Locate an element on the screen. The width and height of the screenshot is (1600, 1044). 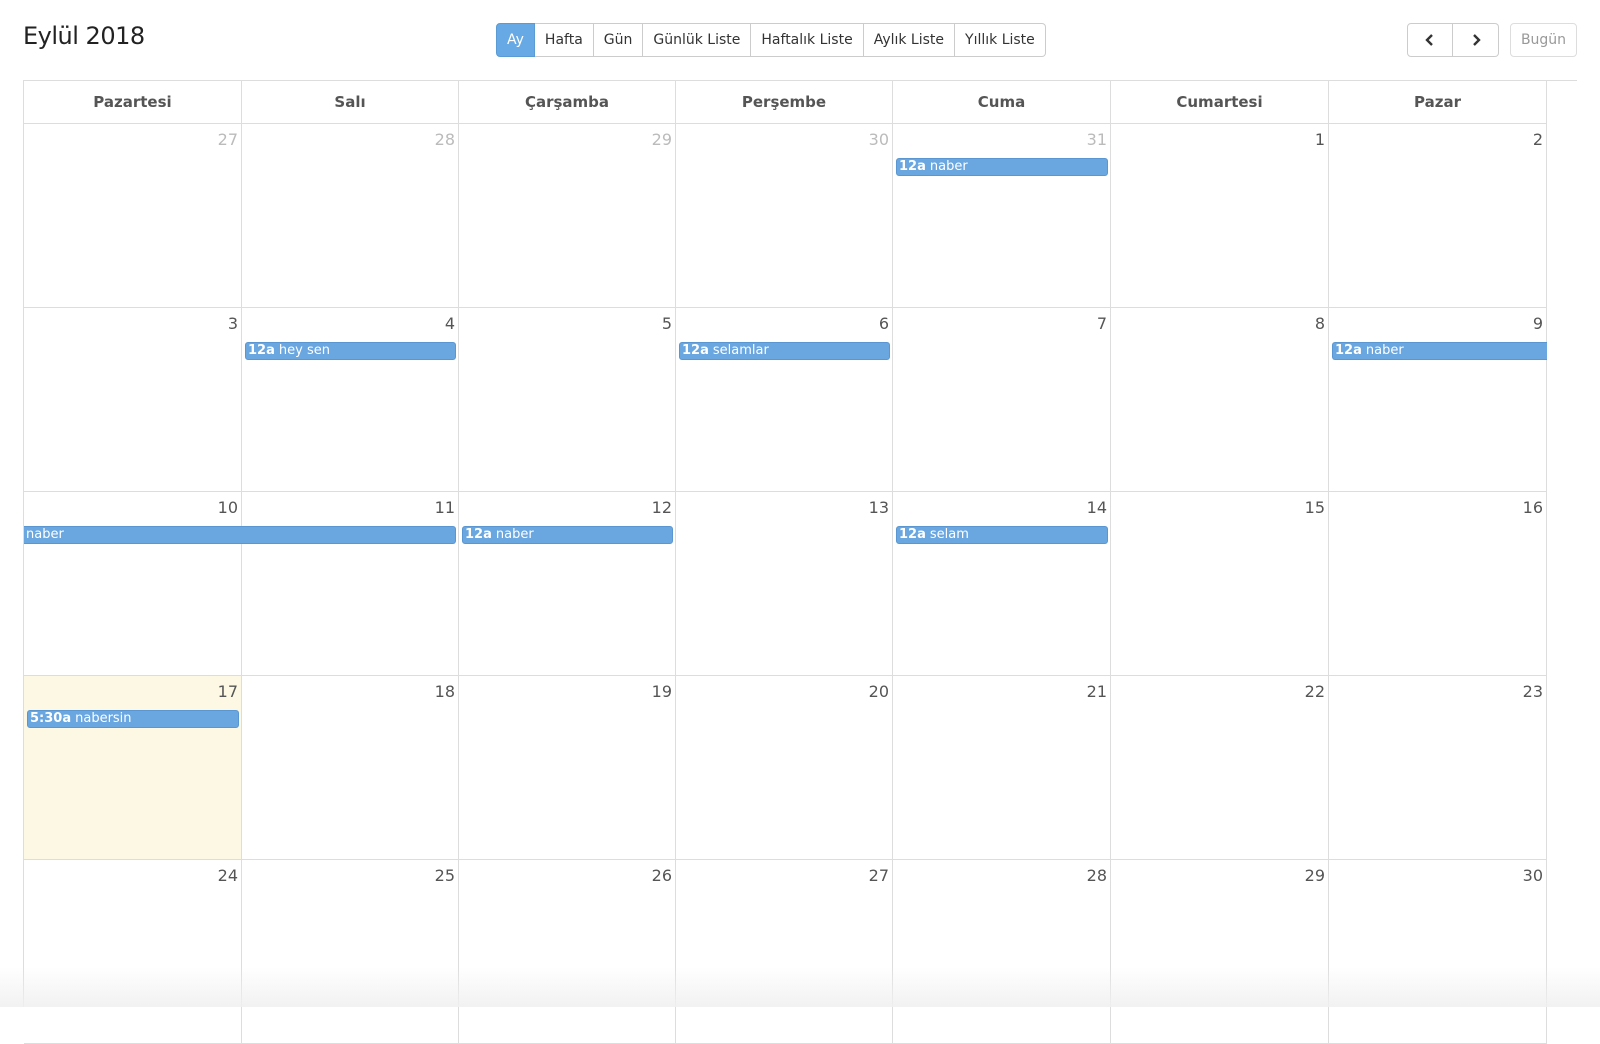
day-number: 22 is located at coordinates (1315, 691).